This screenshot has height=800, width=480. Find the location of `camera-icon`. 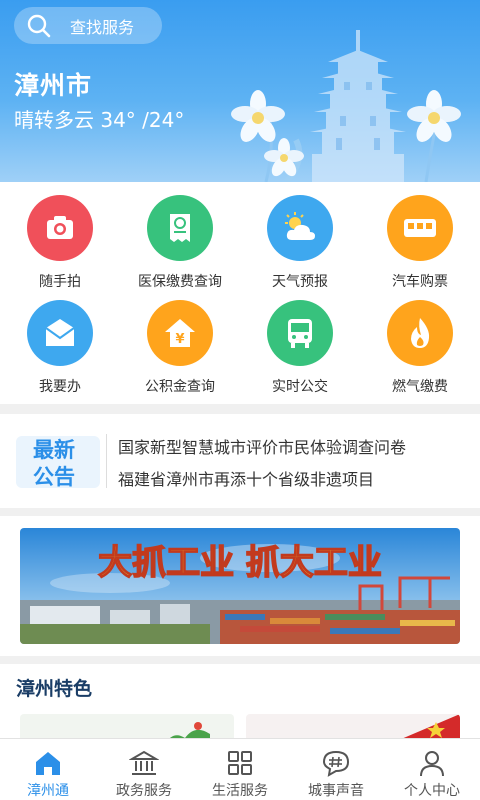

camera-icon is located at coordinates (60, 228).